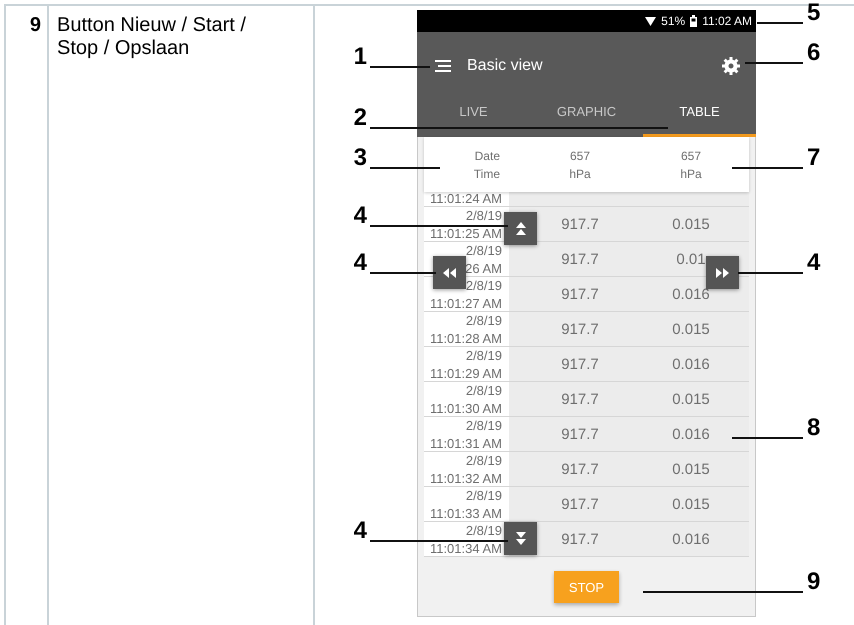  What do you see at coordinates (813, 158) in the screenshot?
I see `callout-number: 7` at bounding box center [813, 158].